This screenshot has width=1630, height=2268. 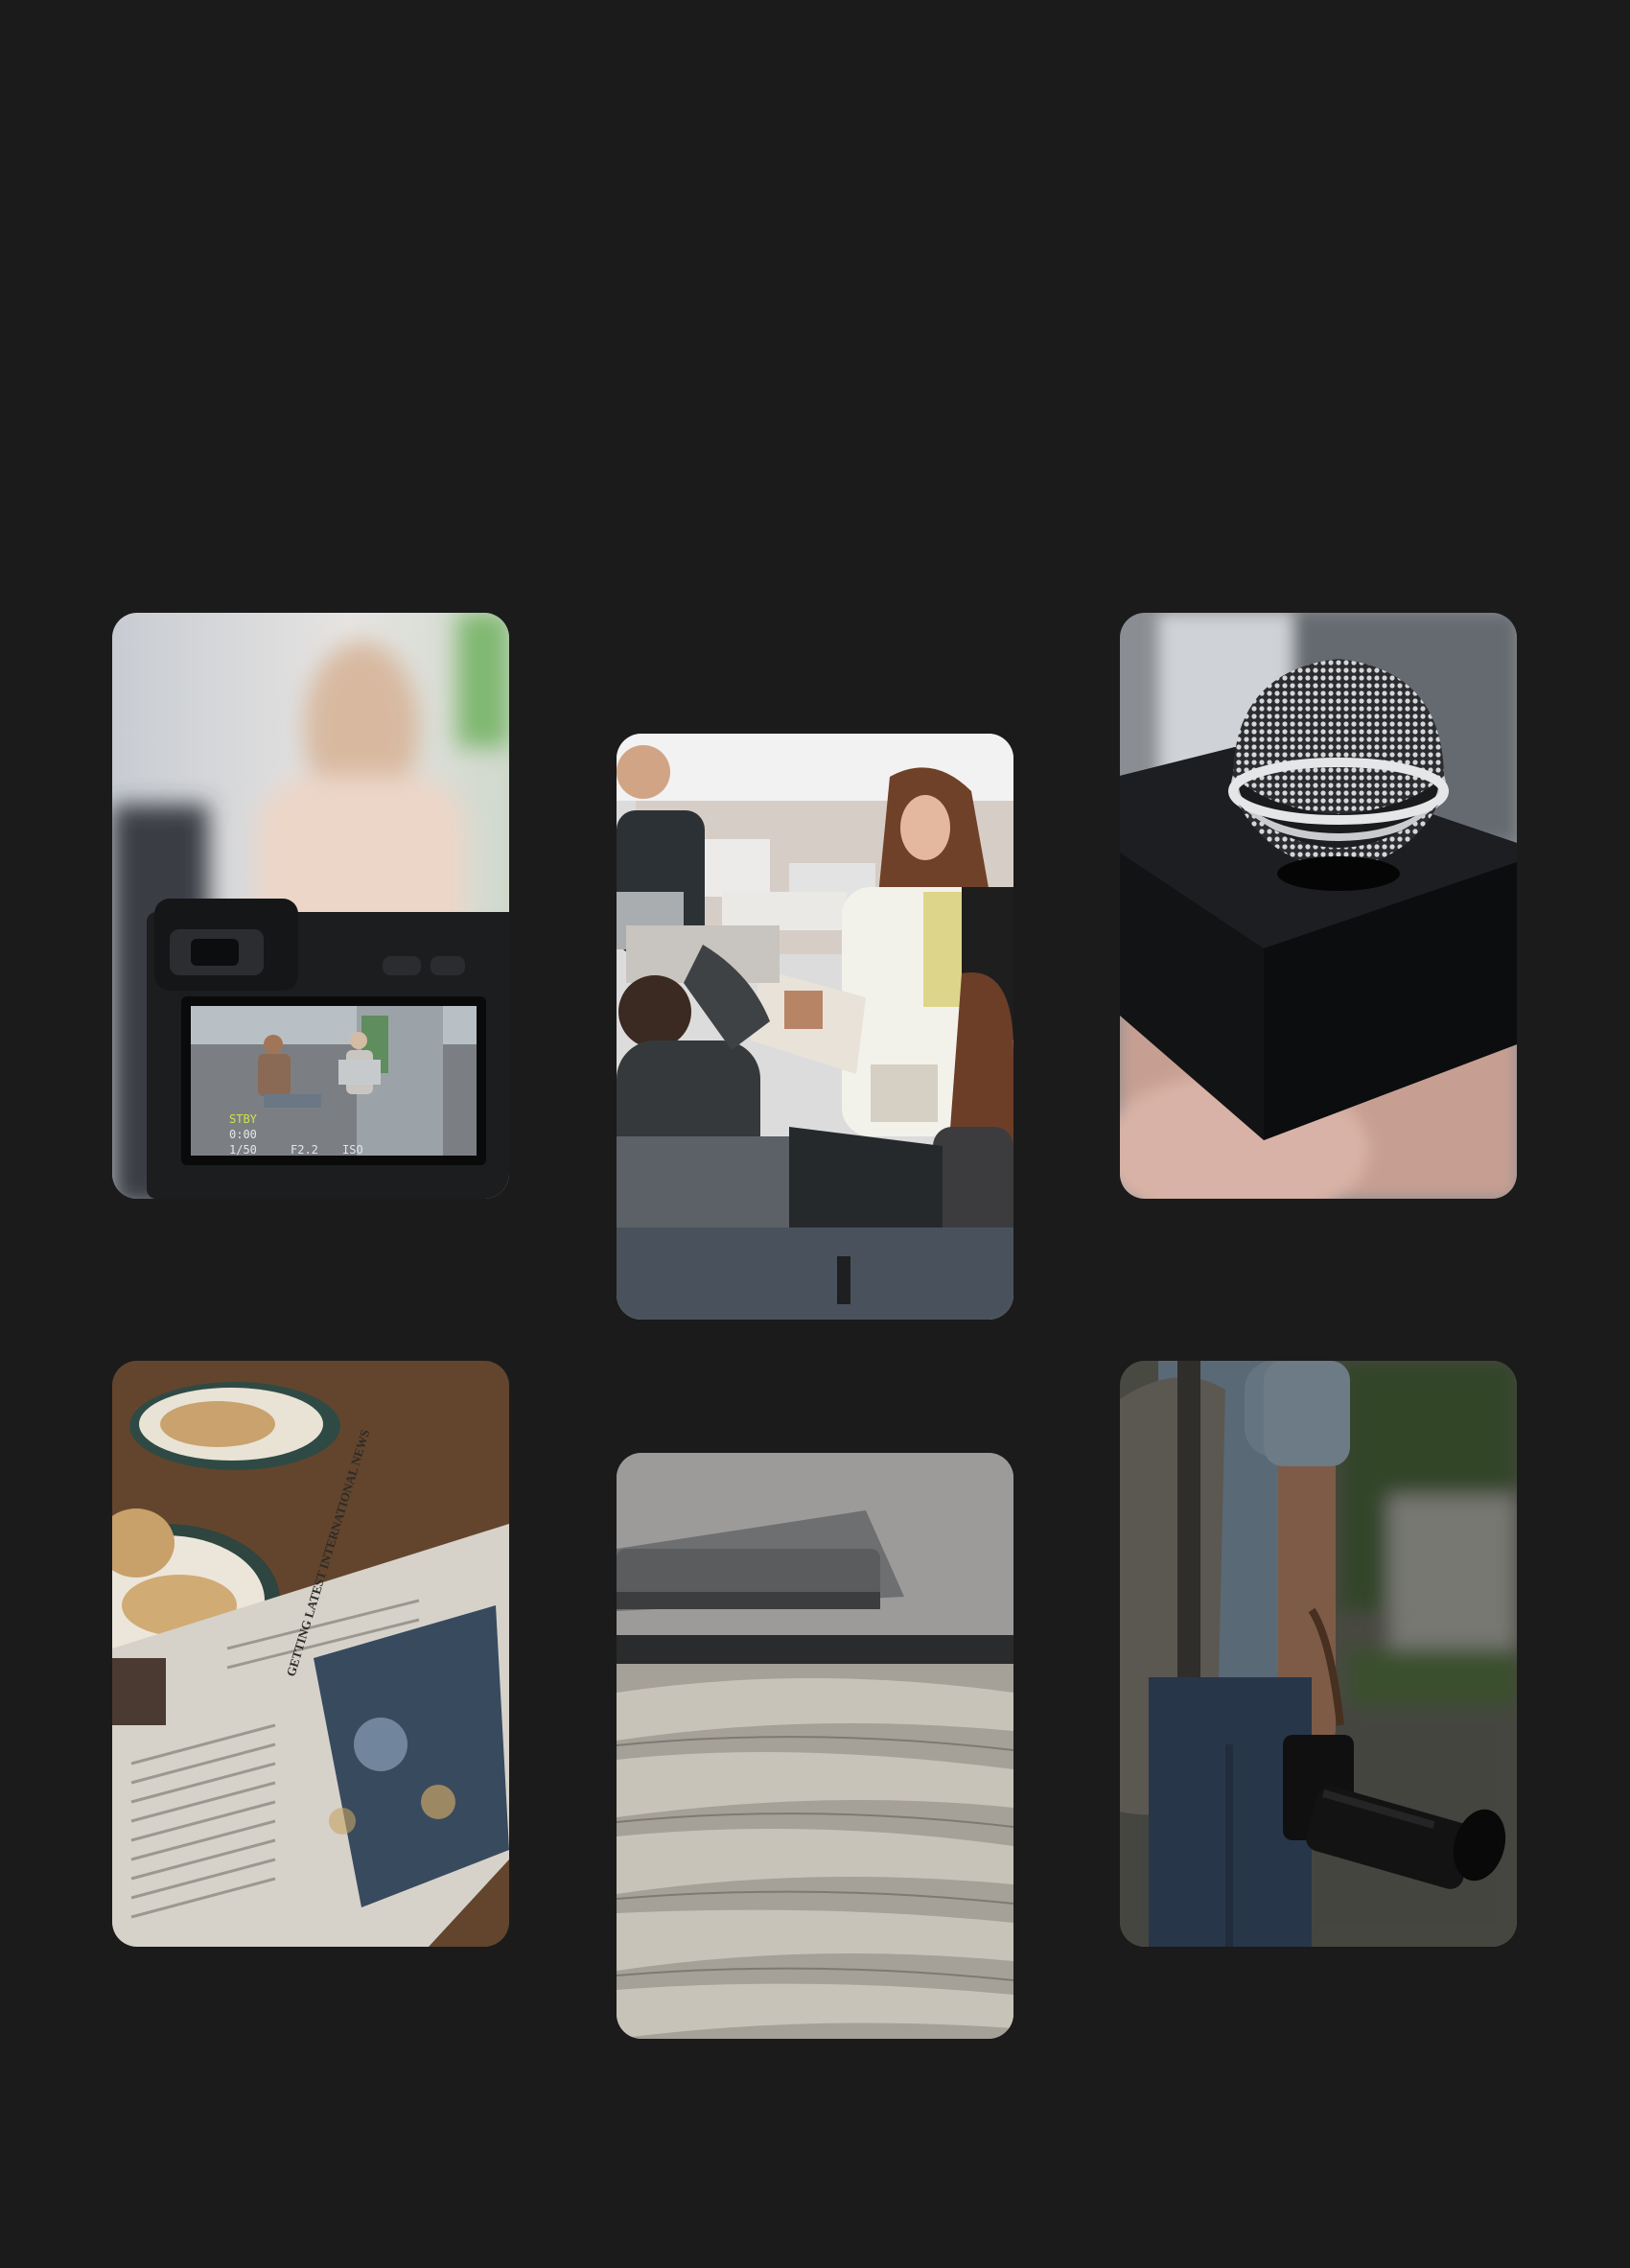 I want to click on viewfinder-iso: ISO, so click(x=352, y=1150).